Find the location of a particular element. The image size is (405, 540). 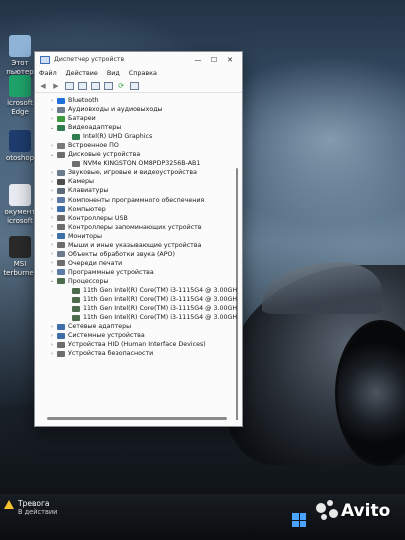

processor-icon is located at coordinates (76, 317).